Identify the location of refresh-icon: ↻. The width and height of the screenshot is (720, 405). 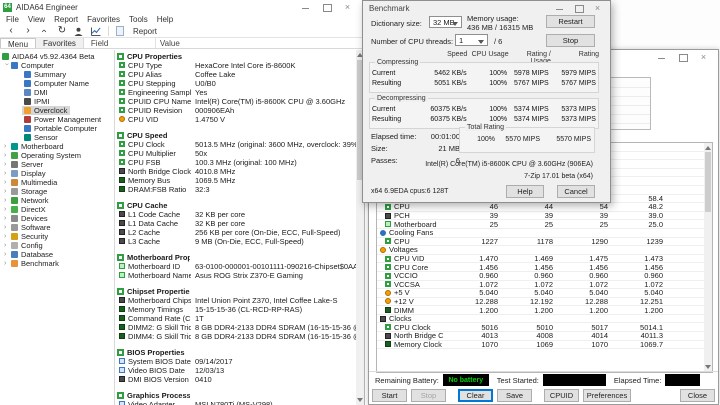
(62, 31).